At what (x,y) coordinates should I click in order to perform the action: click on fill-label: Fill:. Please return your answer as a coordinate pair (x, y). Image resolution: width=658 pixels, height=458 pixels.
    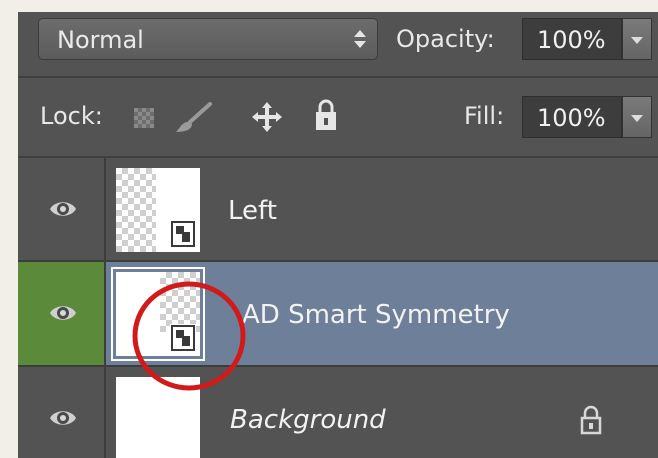
    Looking at the image, I should click on (484, 116).